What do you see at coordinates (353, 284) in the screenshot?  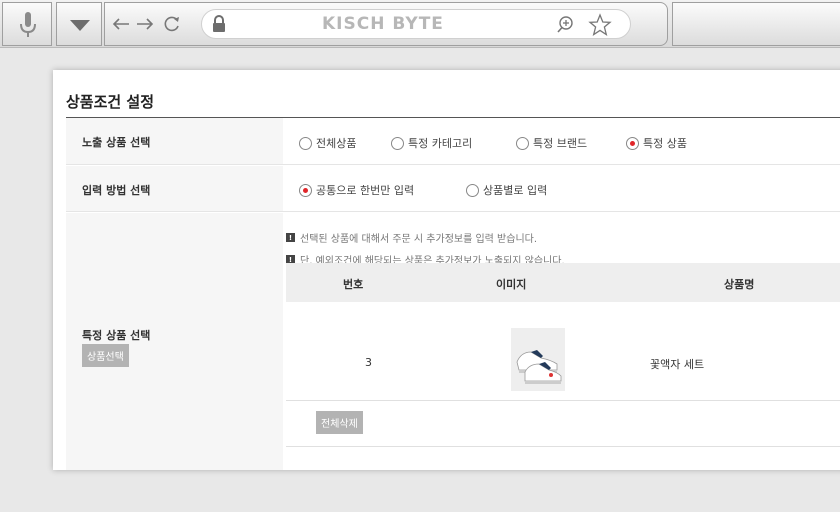 I see `header-number: 번호` at bounding box center [353, 284].